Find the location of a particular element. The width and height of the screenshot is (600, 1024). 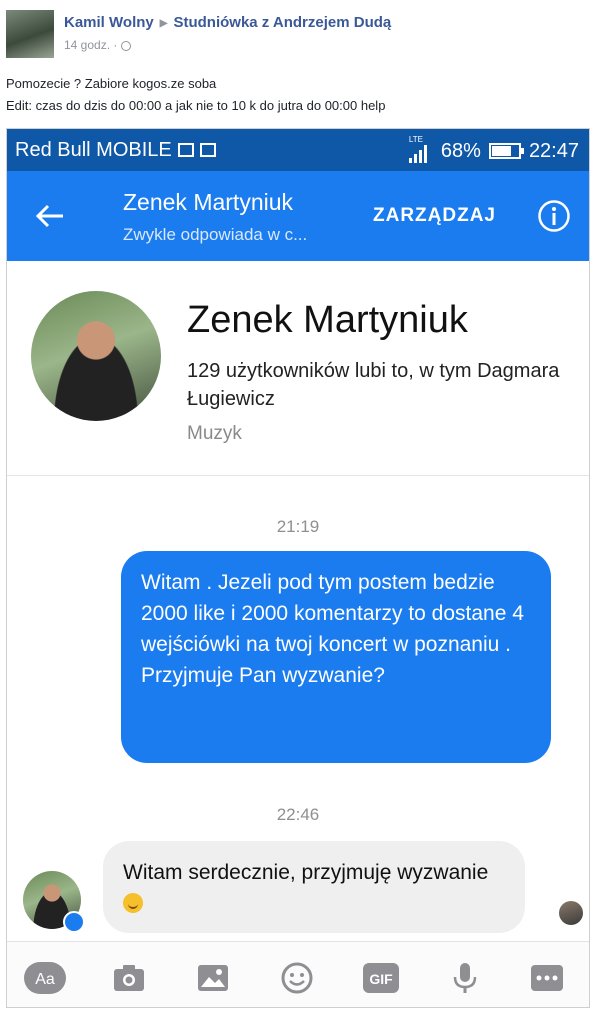

post-author-link: Kamil Wolny is located at coordinates (109, 22).